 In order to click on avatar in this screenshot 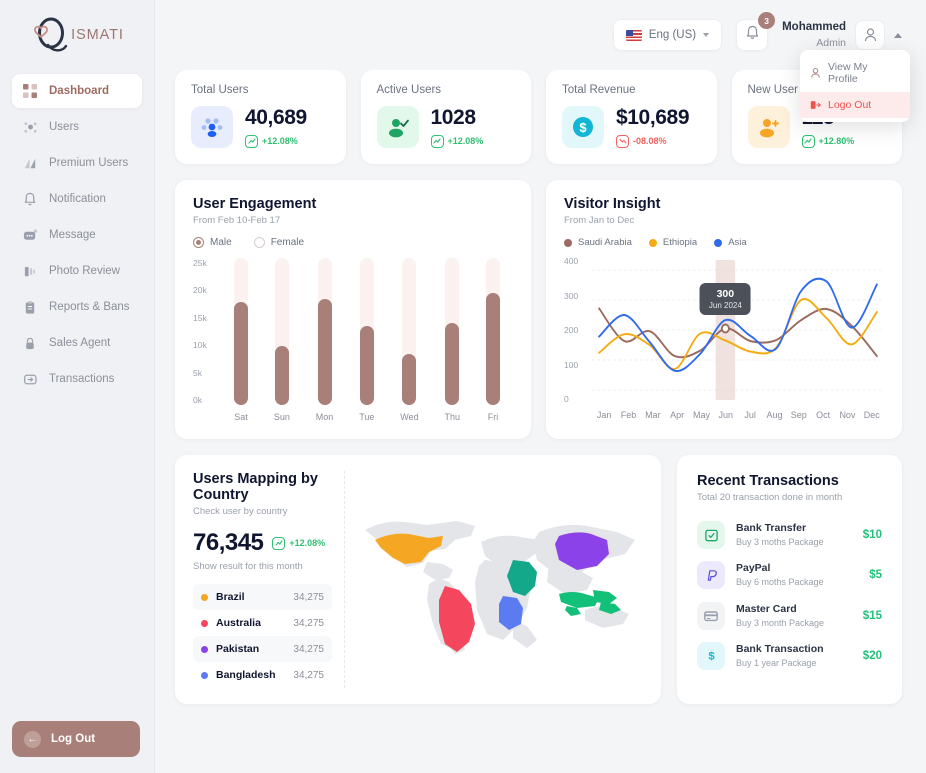, I will do `click(870, 35)`.